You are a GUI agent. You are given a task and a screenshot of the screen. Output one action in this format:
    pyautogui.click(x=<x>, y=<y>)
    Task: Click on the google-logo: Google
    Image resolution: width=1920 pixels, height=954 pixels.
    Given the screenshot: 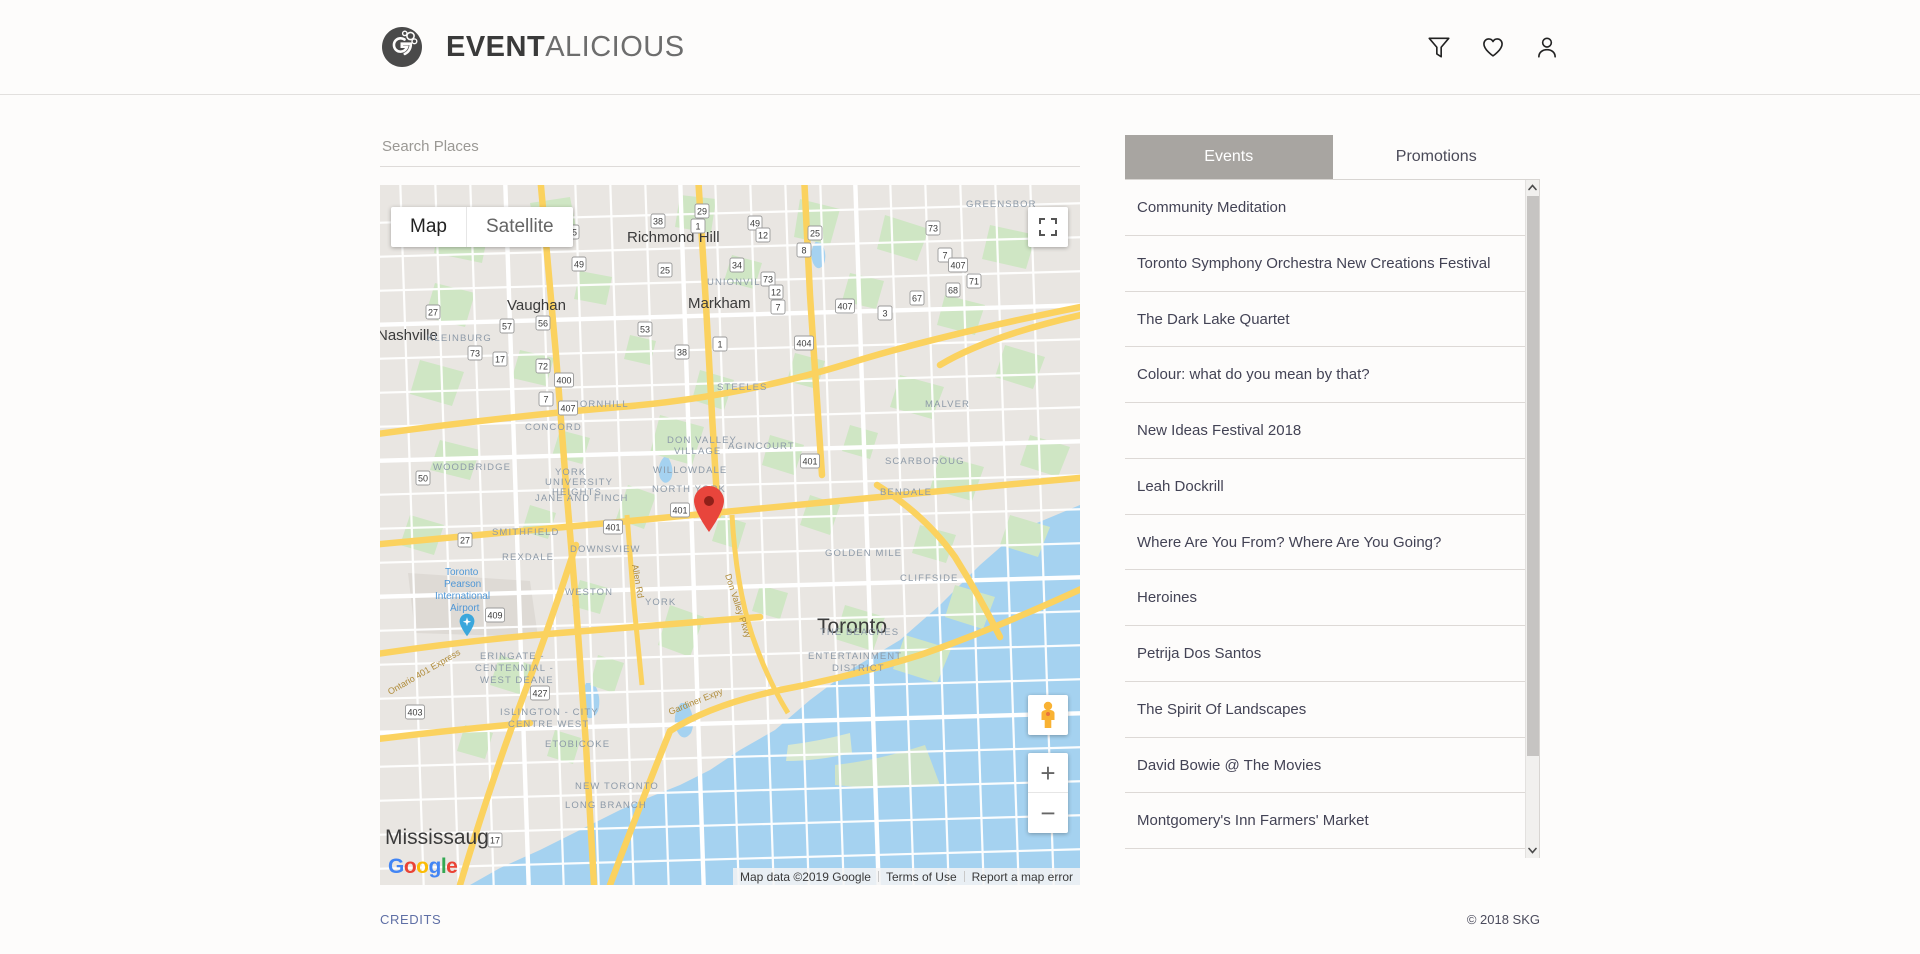 What is the action you would take?
    pyautogui.click(x=423, y=866)
    